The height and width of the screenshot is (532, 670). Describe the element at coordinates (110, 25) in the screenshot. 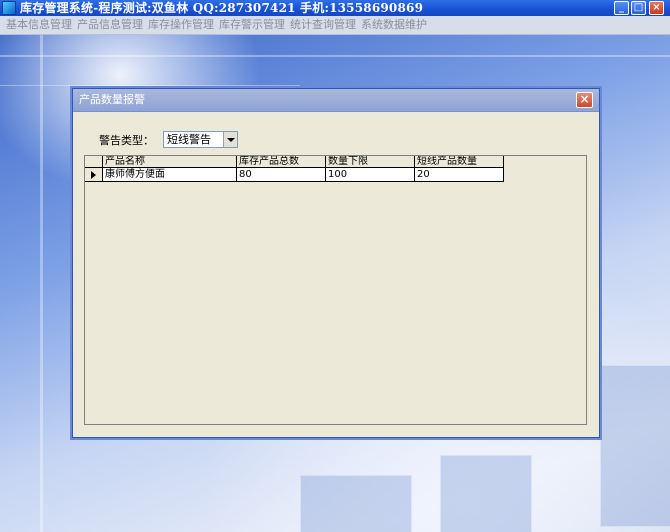

I see `menu-product-info: 产品信息管理` at that location.